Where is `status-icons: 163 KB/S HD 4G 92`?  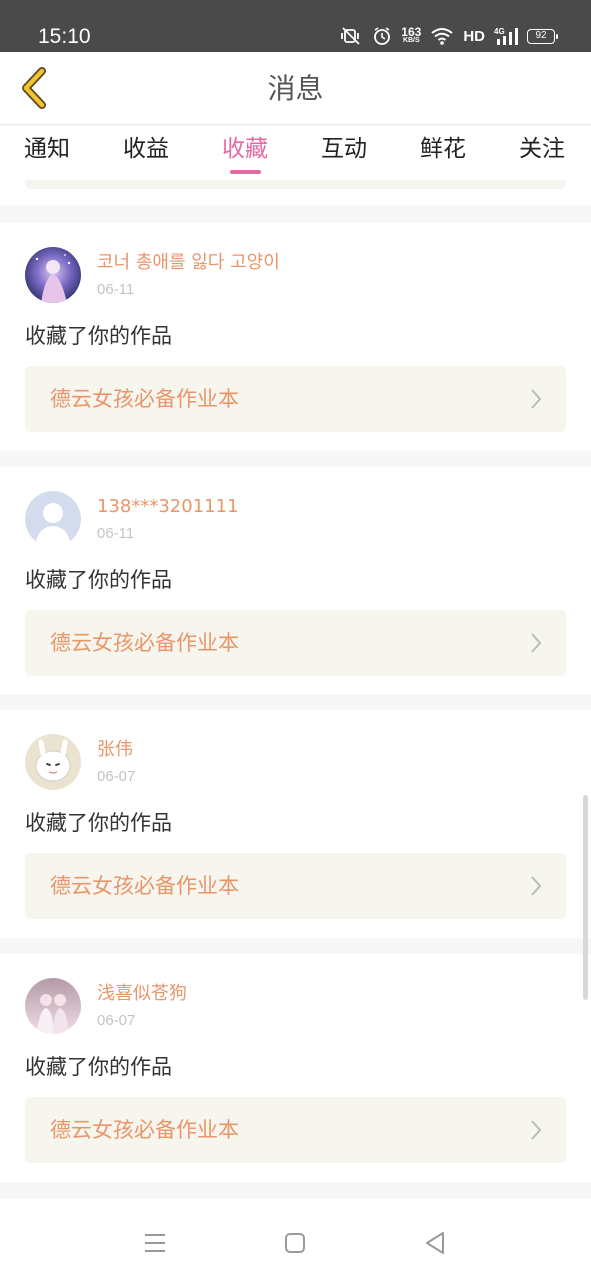 status-icons: 163 KB/S HD 4G 92 is located at coordinates (448, 36).